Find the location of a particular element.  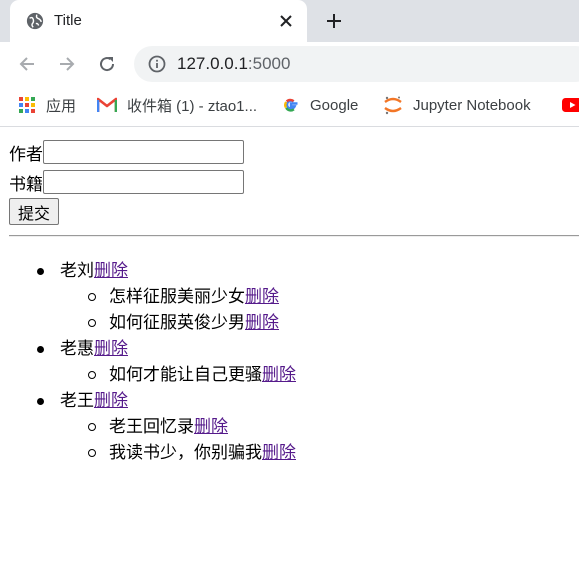

book-title: 如何才能让自己更骚 is located at coordinates (185, 375).